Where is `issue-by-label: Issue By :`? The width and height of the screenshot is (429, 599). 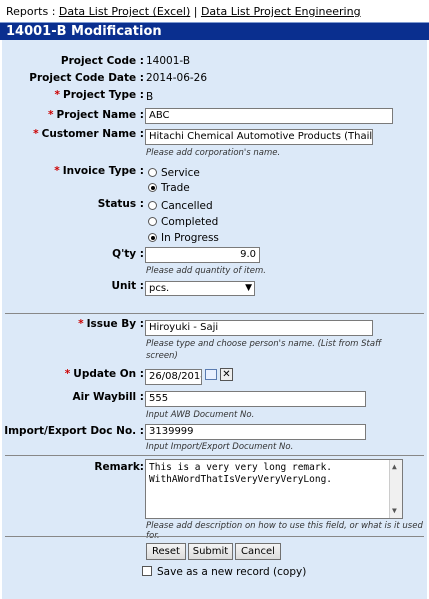
issue-by-label: Issue By : is located at coordinates (115, 324).